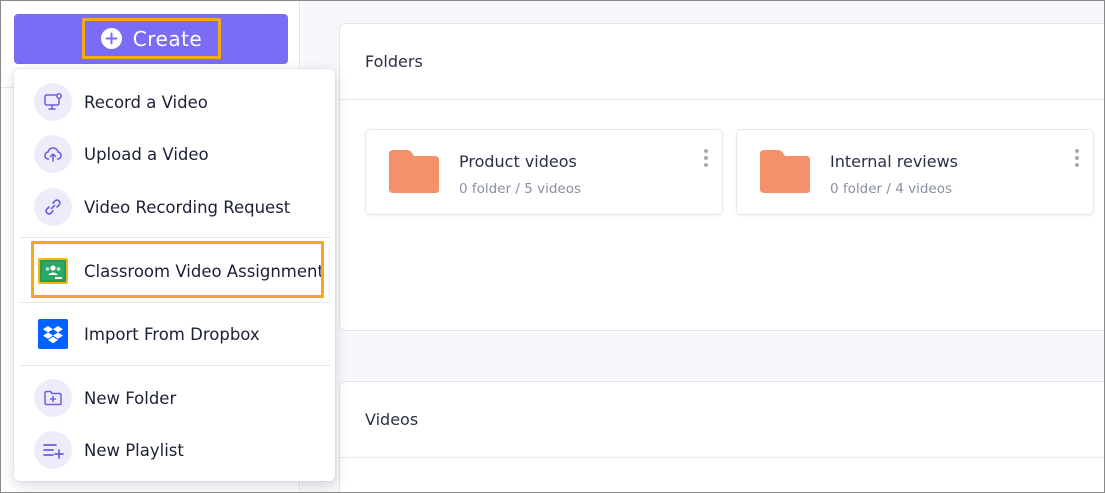 The width and height of the screenshot is (1105, 493). Describe the element at coordinates (722, 99) in the screenshot. I see `folders-divider` at that location.